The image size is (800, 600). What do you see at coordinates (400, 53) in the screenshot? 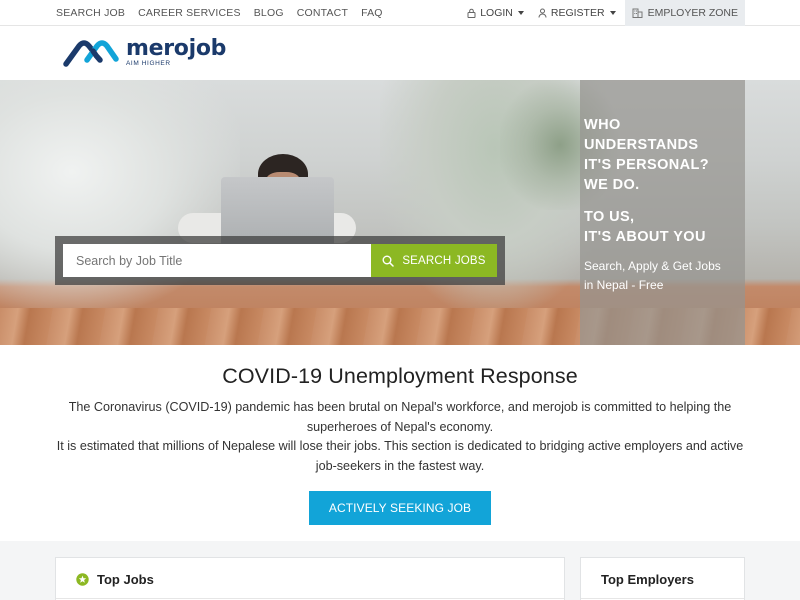
I see `site-header: merojob AIM HIGHER` at bounding box center [400, 53].